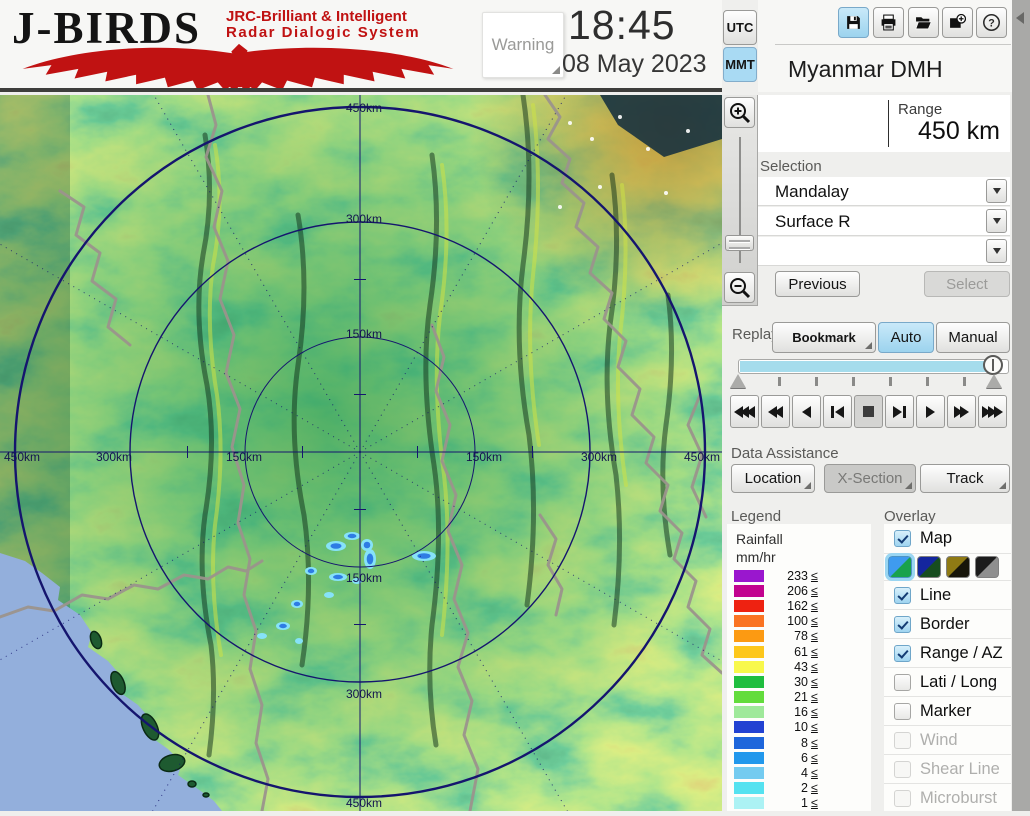 The height and width of the screenshot is (816, 1030). I want to click on zoom-out-icon, so click(739, 287).